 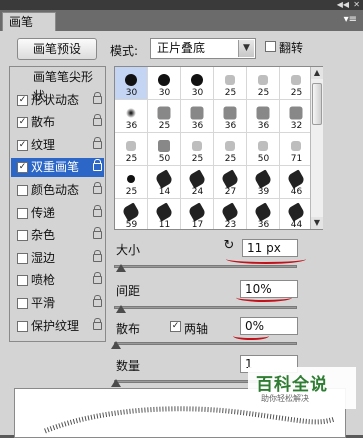 I want to click on brush-tip-cell: 39, so click(x=263, y=182).